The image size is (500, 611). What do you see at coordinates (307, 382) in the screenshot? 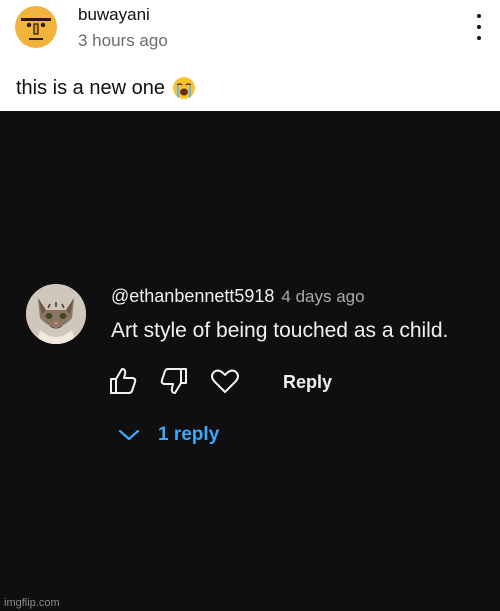
I see `reply-button: Reply` at bounding box center [307, 382].